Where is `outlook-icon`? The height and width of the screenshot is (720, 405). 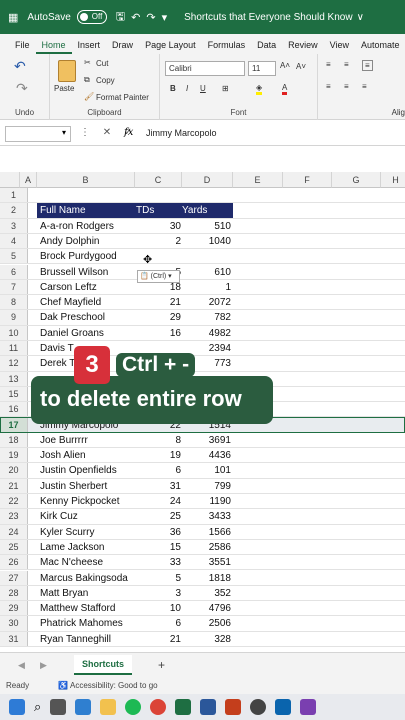 outlook-icon is located at coordinates (283, 707).